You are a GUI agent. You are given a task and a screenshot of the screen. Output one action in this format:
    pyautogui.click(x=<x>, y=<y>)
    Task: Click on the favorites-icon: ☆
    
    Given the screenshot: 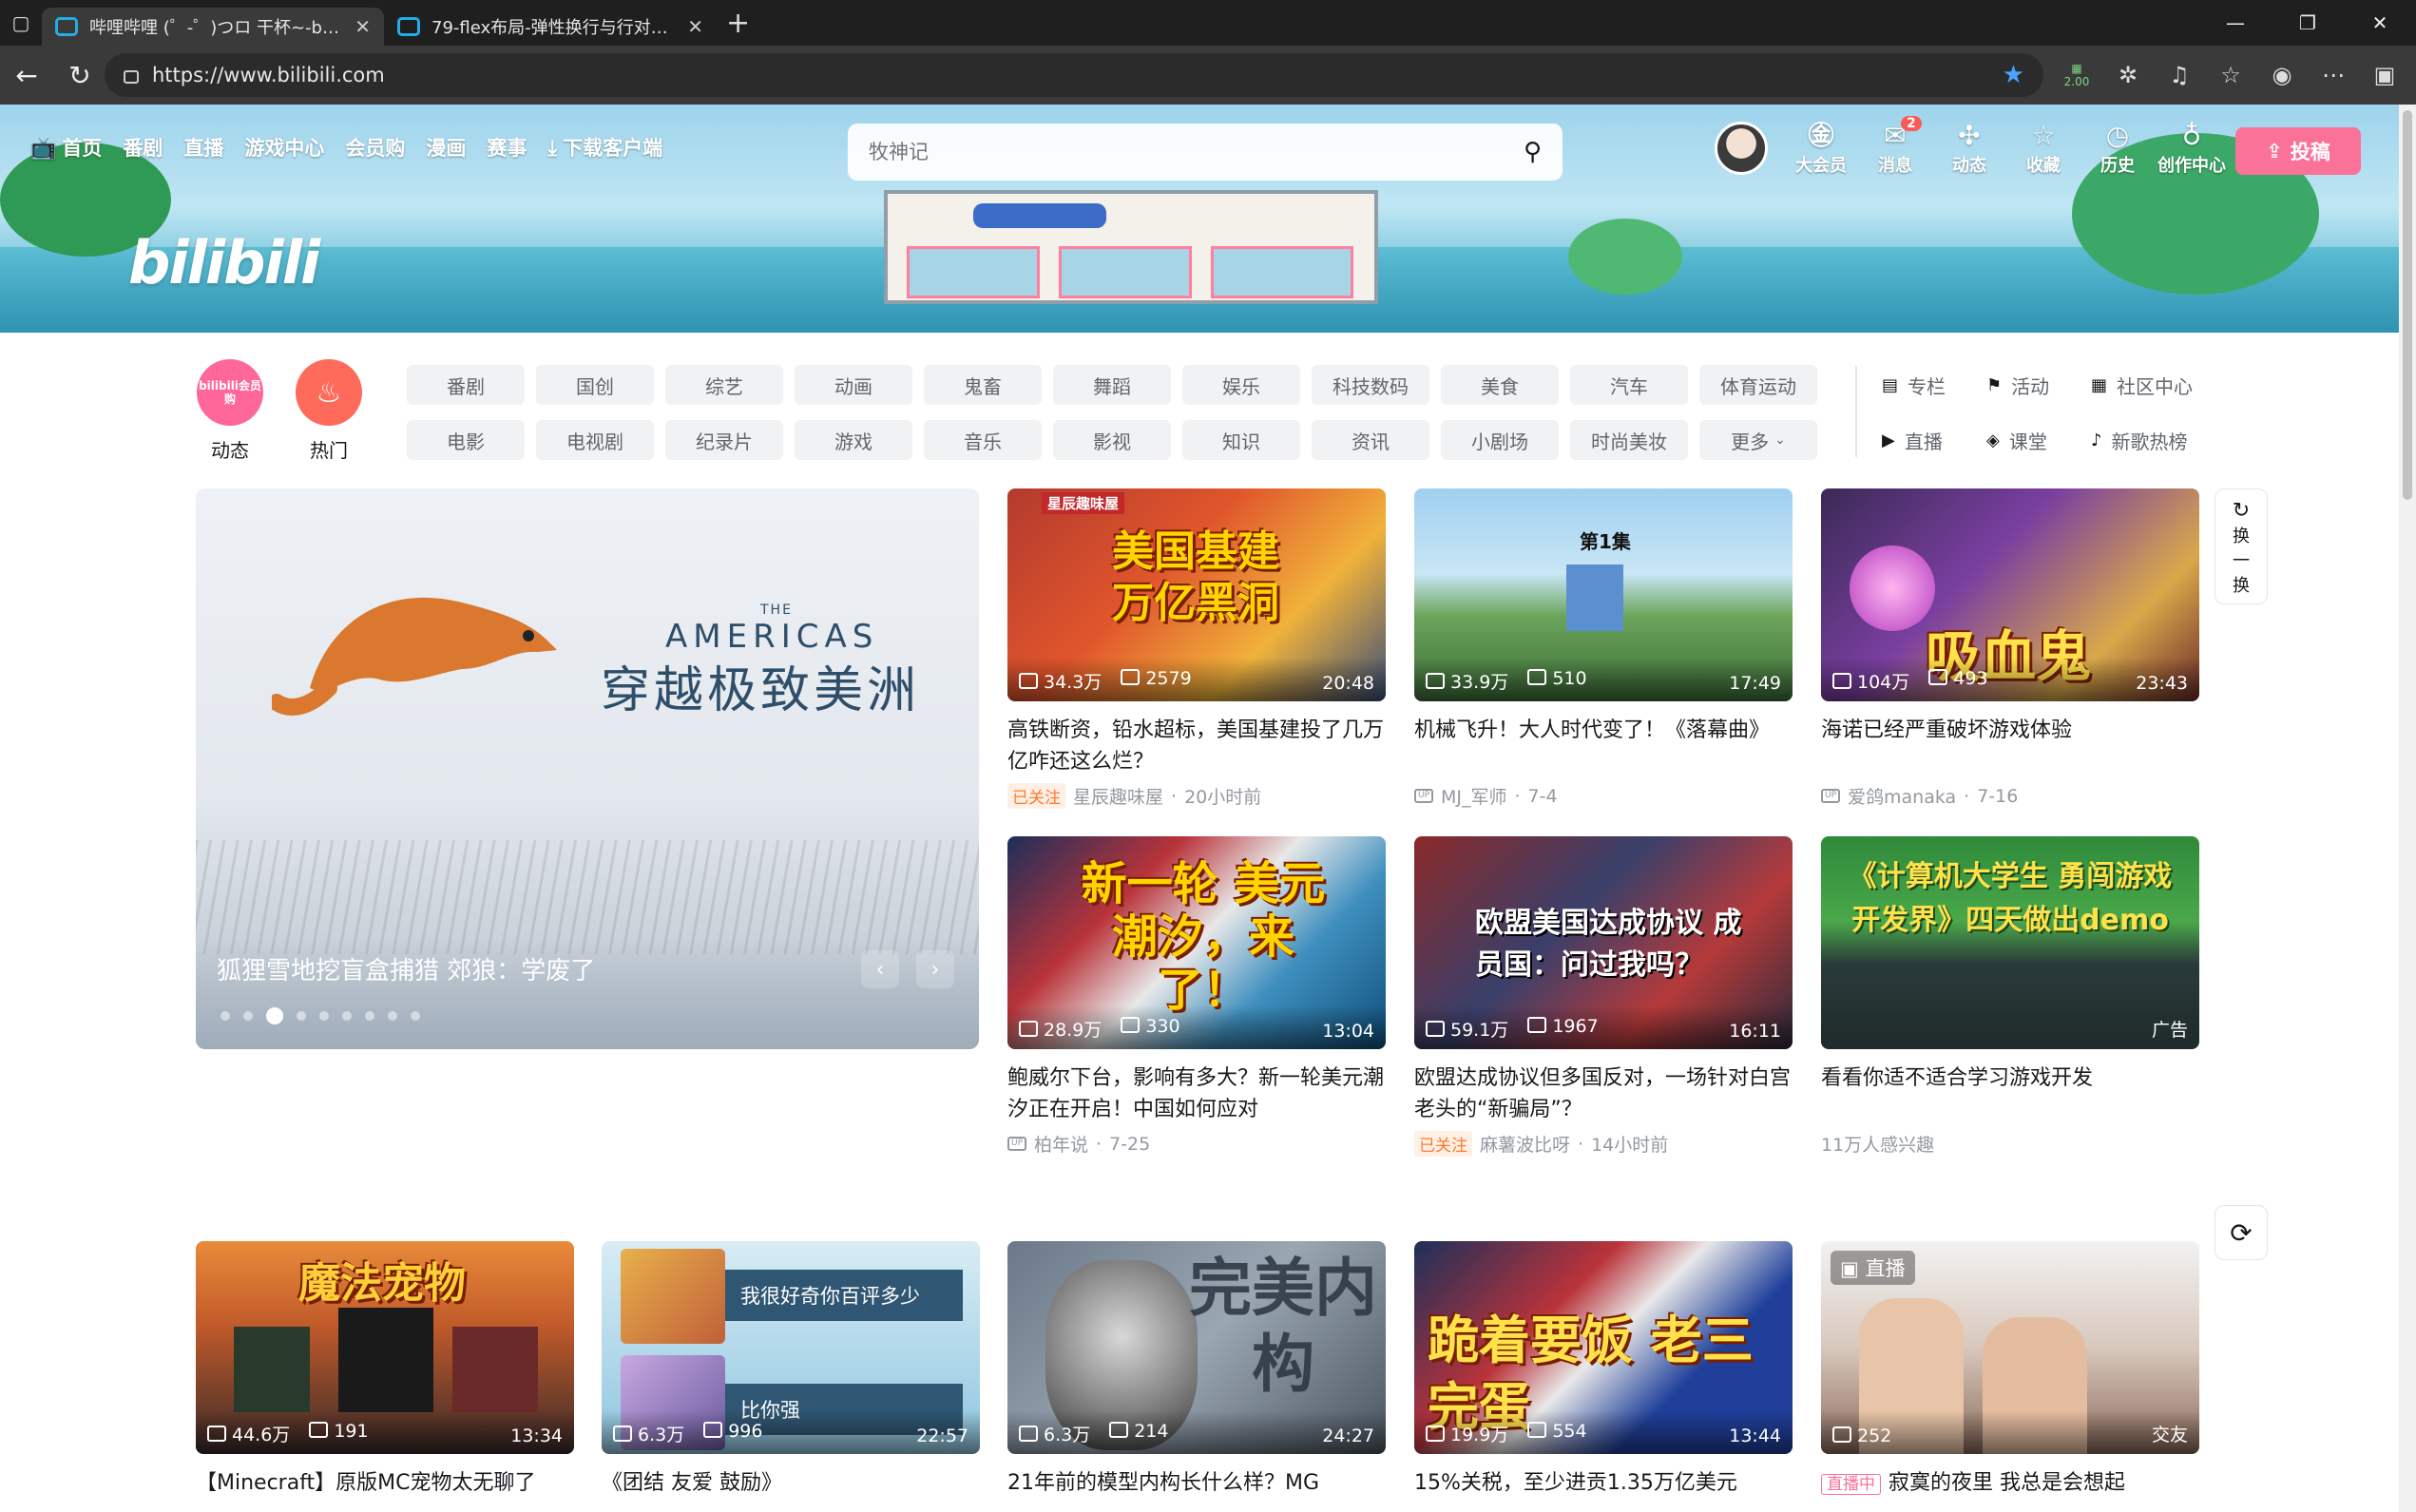 What is the action you would take?
    pyautogui.click(x=2231, y=75)
    